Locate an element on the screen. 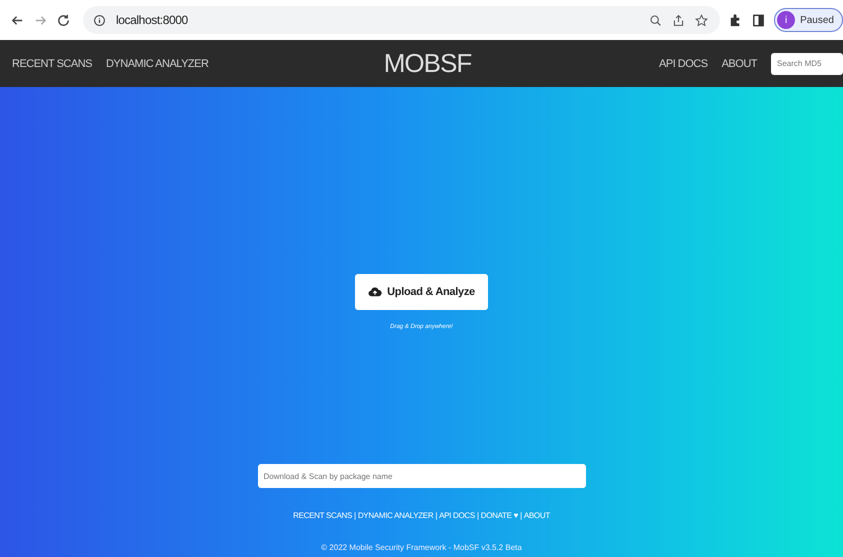 This screenshot has width=843, height=557. address-bar: localhost:8000 is located at coordinates (401, 20).